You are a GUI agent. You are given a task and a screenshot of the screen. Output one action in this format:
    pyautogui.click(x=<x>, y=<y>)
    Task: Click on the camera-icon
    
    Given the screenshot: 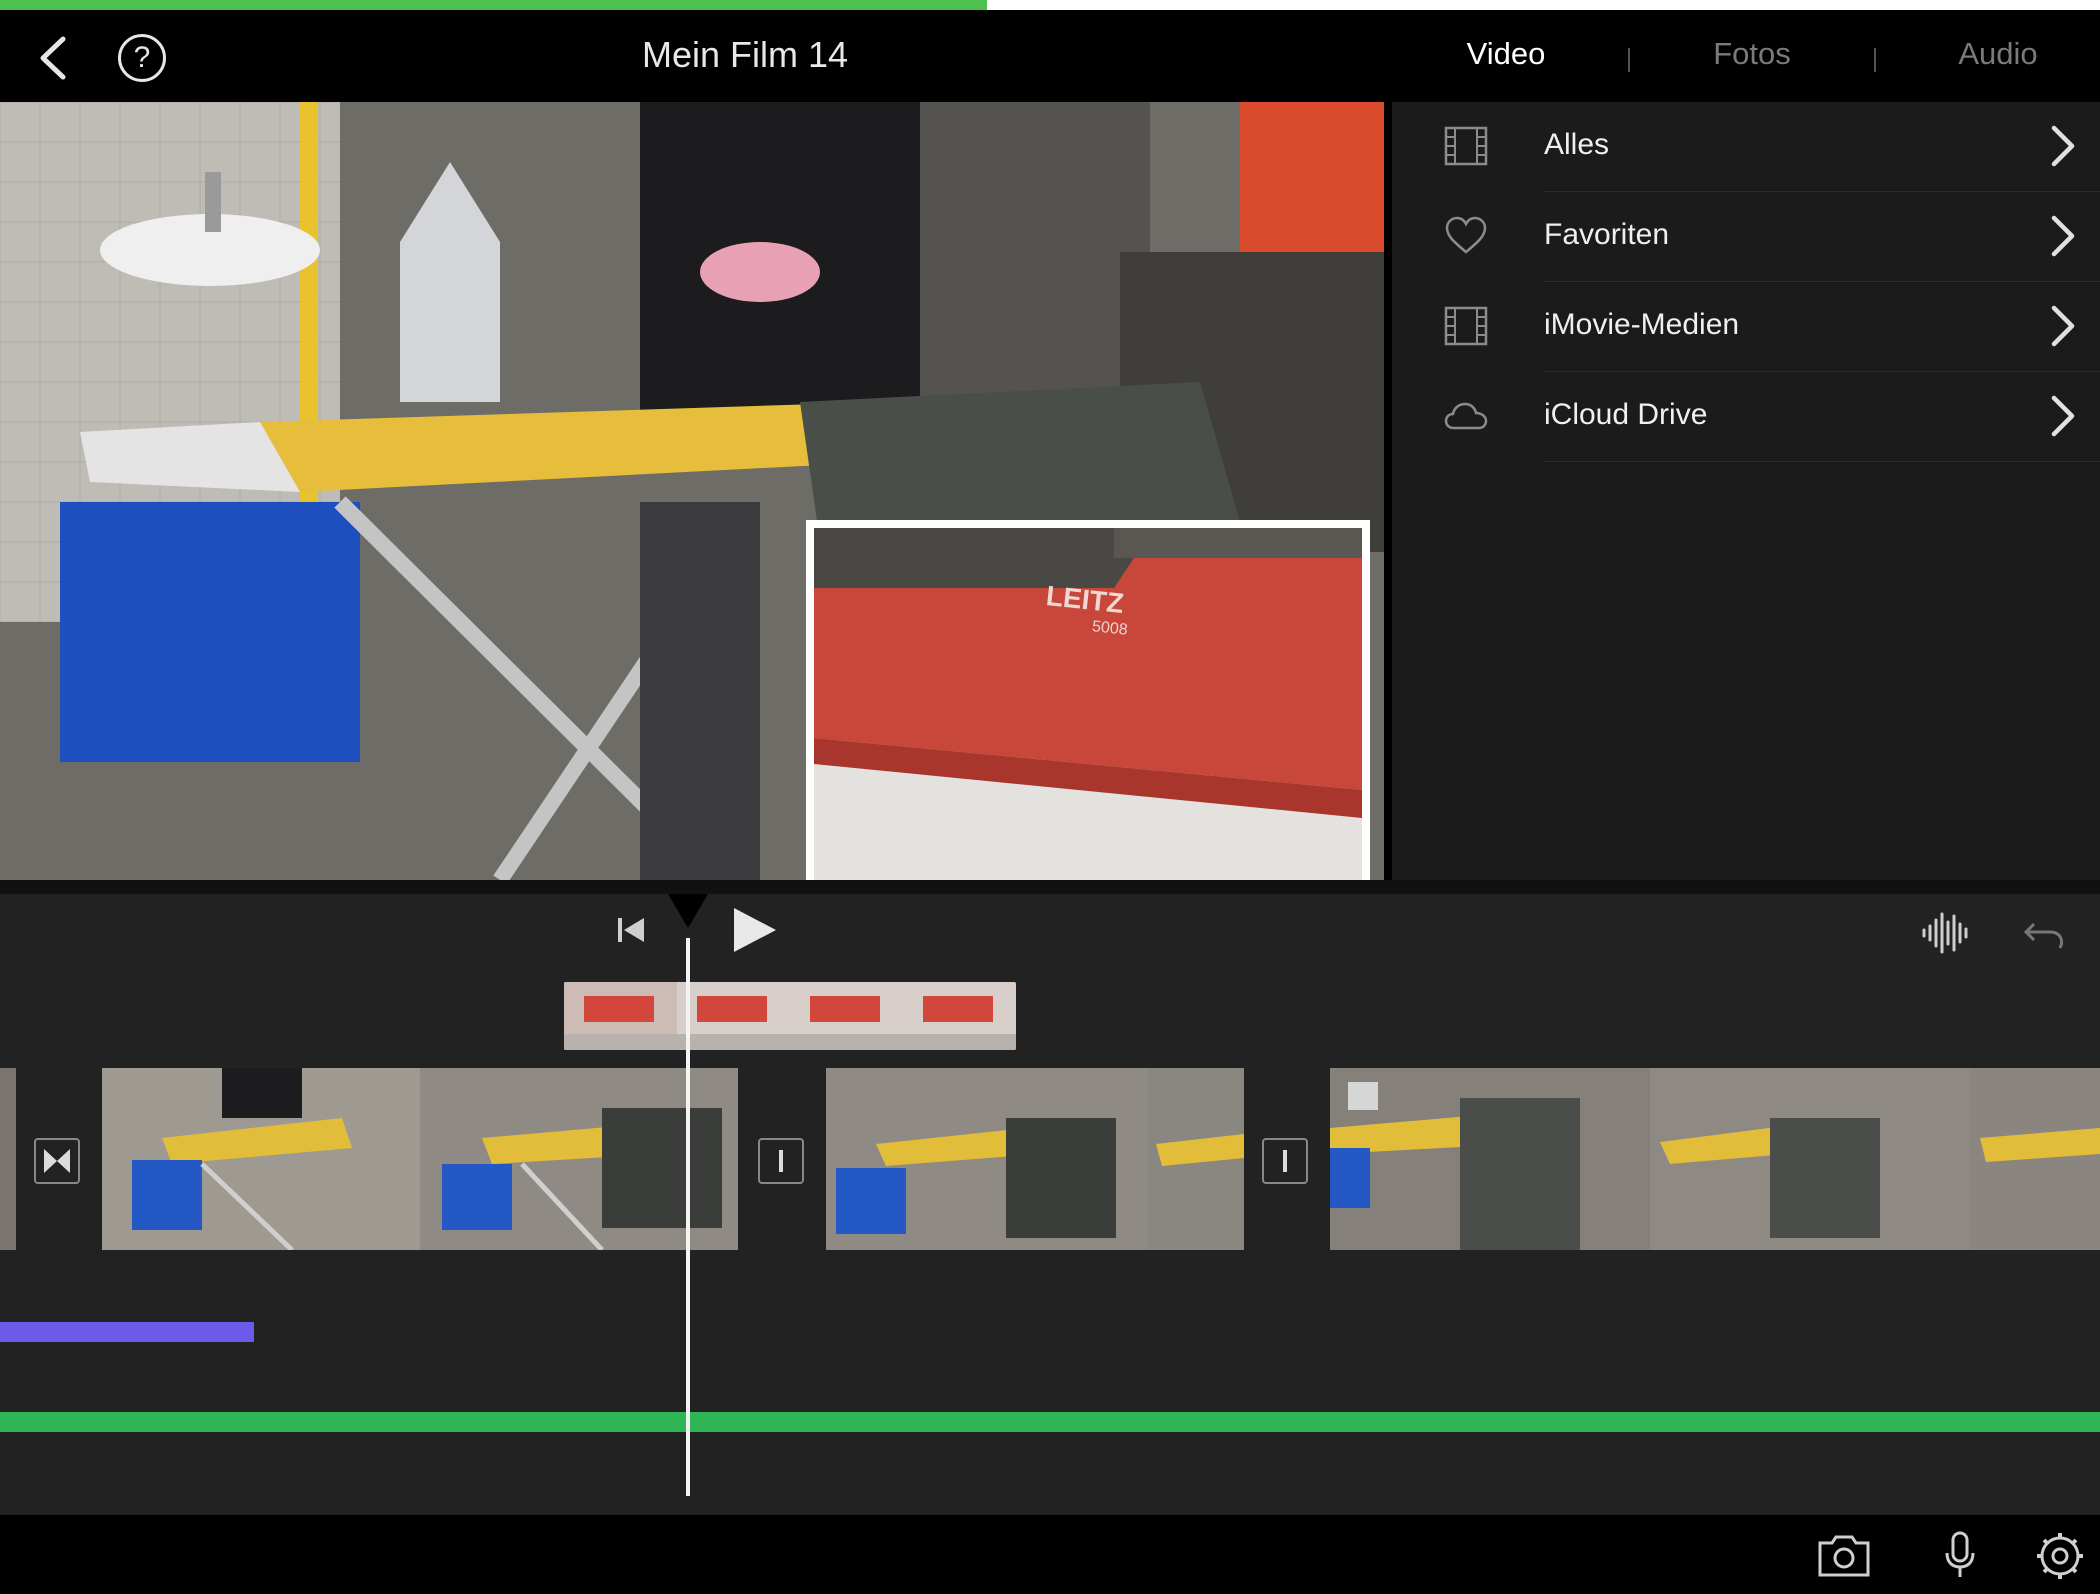 What is the action you would take?
    pyautogui.click(x=1844, y=1556)
    